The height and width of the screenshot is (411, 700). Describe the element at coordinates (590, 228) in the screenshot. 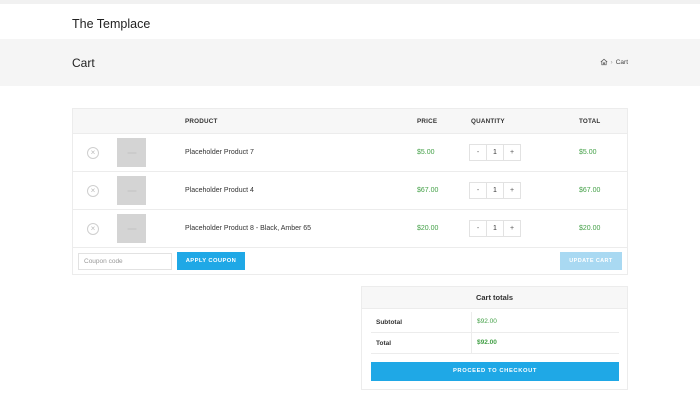

I see `line-total: $20.00` at that location.